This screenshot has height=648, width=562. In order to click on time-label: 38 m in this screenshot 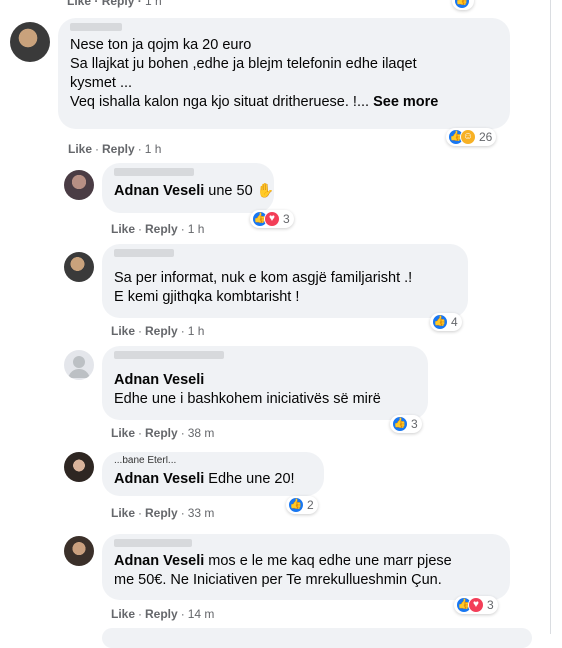, I will do `click(201, 433)`.